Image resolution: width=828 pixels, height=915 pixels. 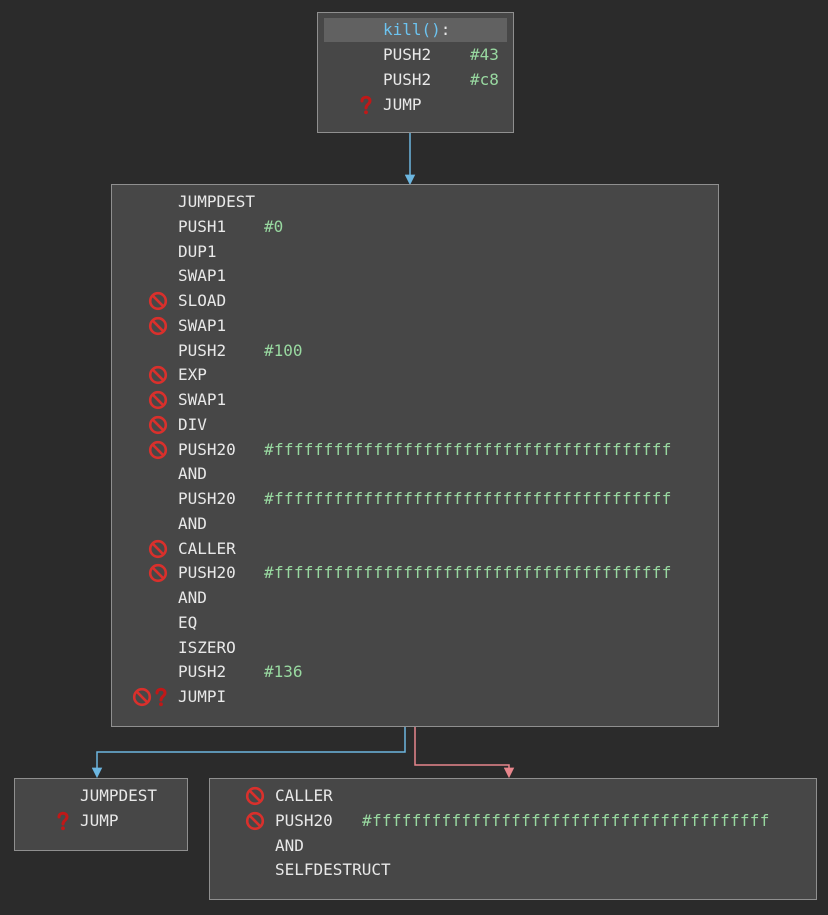 I want to click on instruction-row: PUSH2 #43, so click(x=415, y=55).